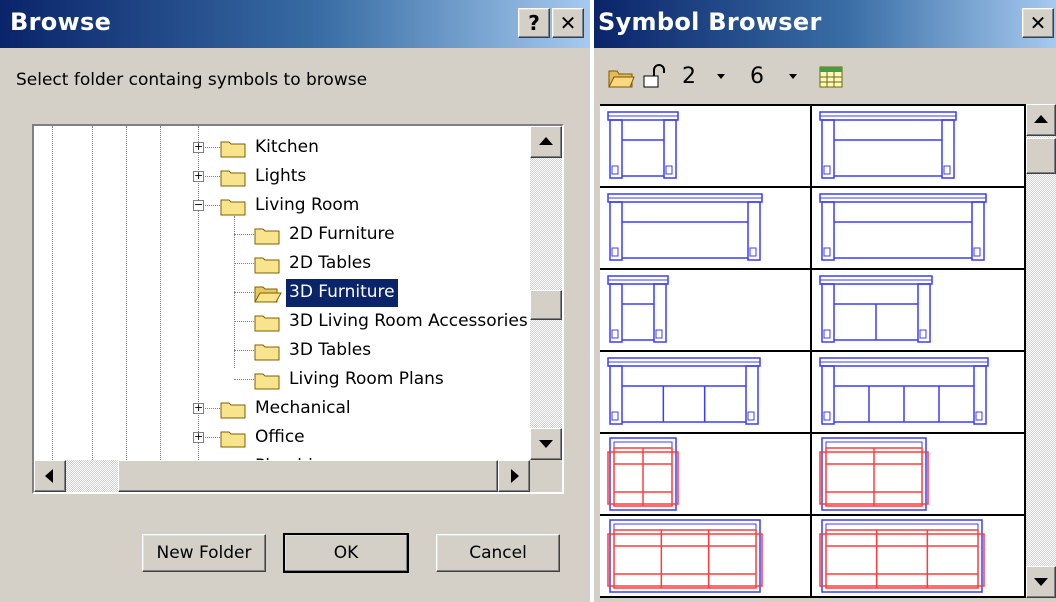 The width and height of the screenshot is (1056, 602). Describe the element at coordinates (825, 24) in the screenshot. I see `symbol-browser-titlebar: Symbol Browser ✕` at that location.